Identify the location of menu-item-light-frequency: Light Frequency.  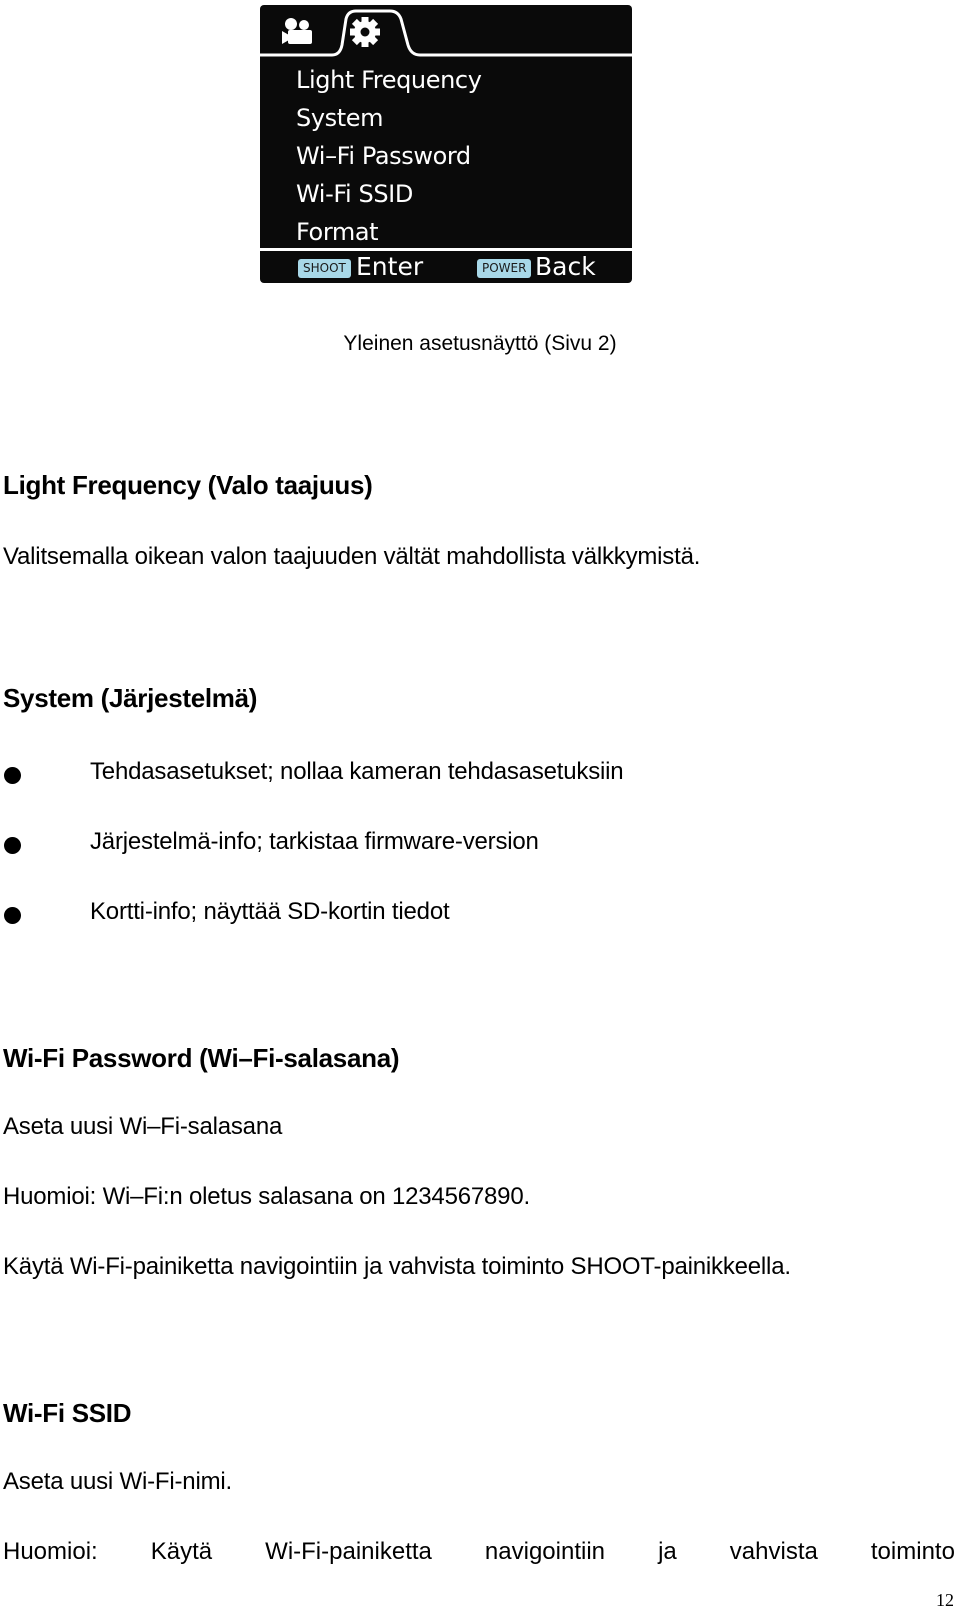
(389, 80).